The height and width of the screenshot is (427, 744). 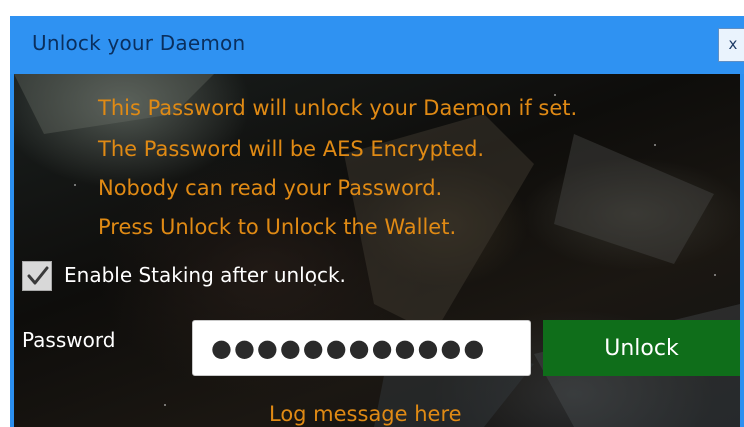 I want to click on password-label: Password, so click(x=69, y=340).